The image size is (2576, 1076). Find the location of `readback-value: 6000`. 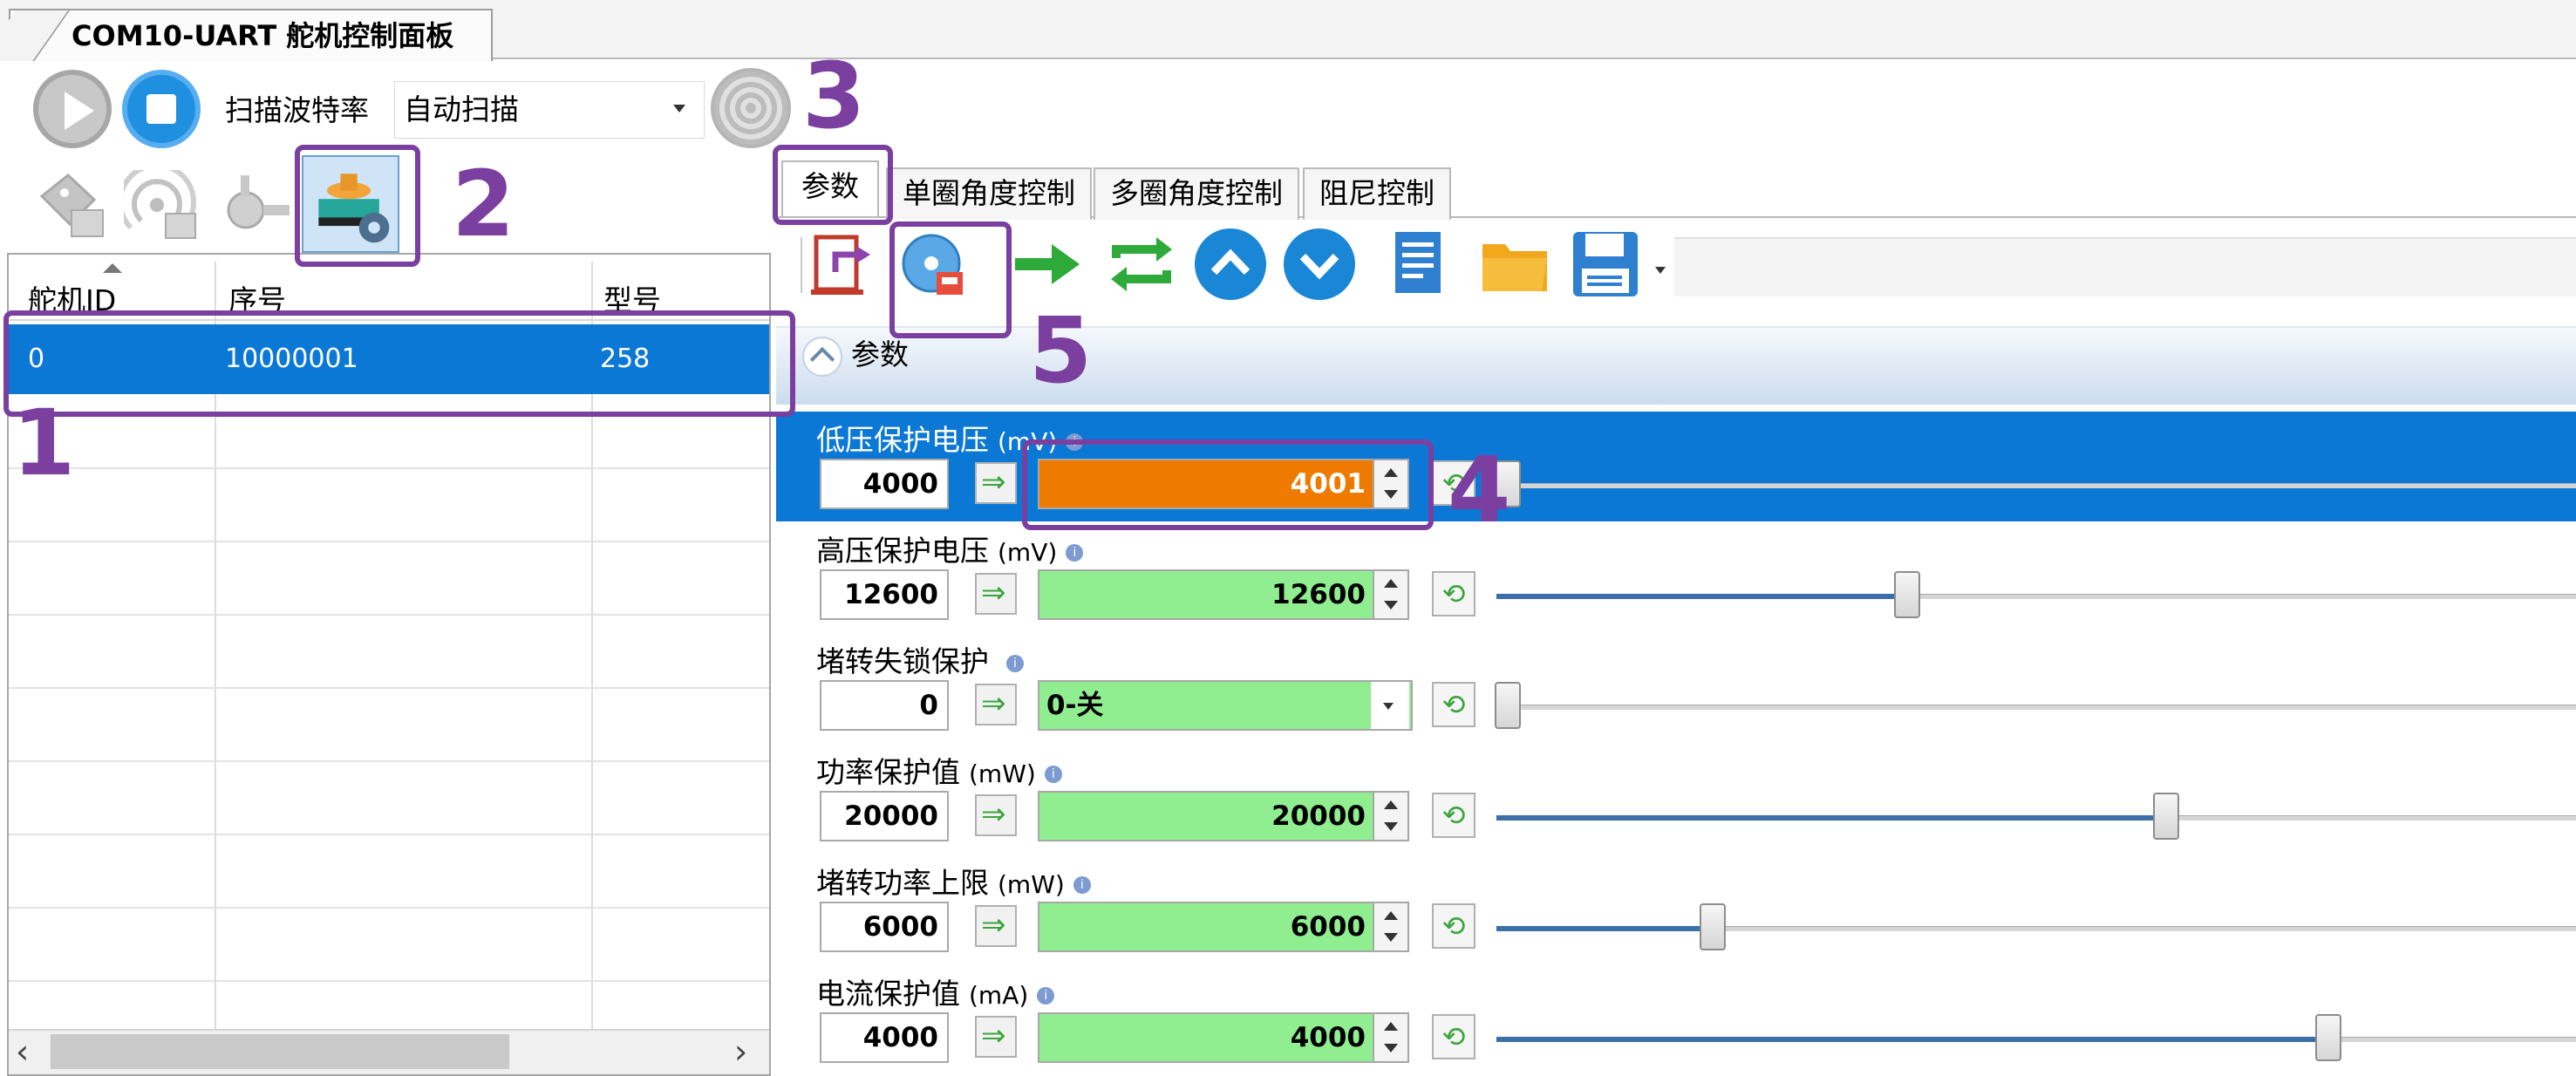

readback-value: 6000 is located at coordinates (884, 927).